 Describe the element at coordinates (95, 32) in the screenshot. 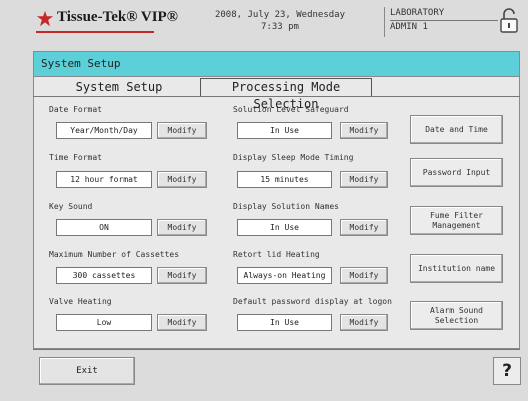

I see `brand-underline` at that location.